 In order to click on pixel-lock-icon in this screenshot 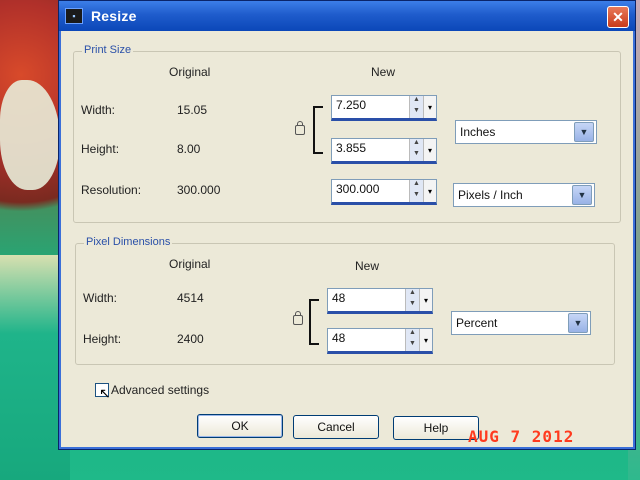, I will do `click(298, 318)`.